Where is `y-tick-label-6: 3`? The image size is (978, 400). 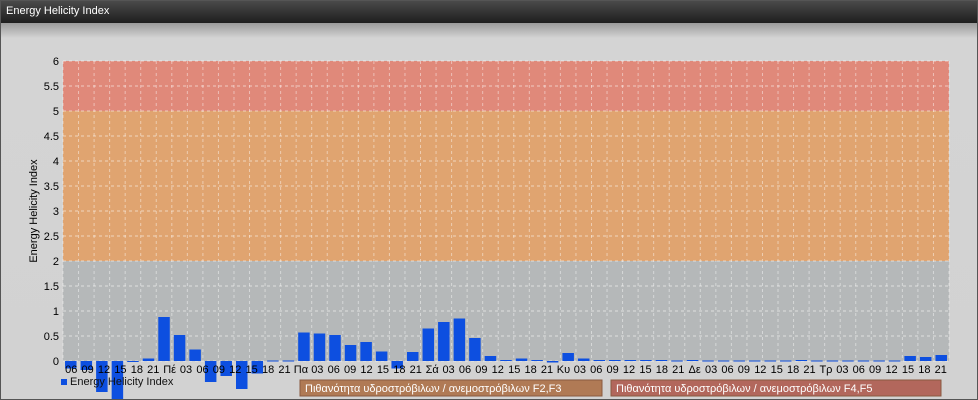 y-tick-label-6: 3 is located at coordinates (56, 212).